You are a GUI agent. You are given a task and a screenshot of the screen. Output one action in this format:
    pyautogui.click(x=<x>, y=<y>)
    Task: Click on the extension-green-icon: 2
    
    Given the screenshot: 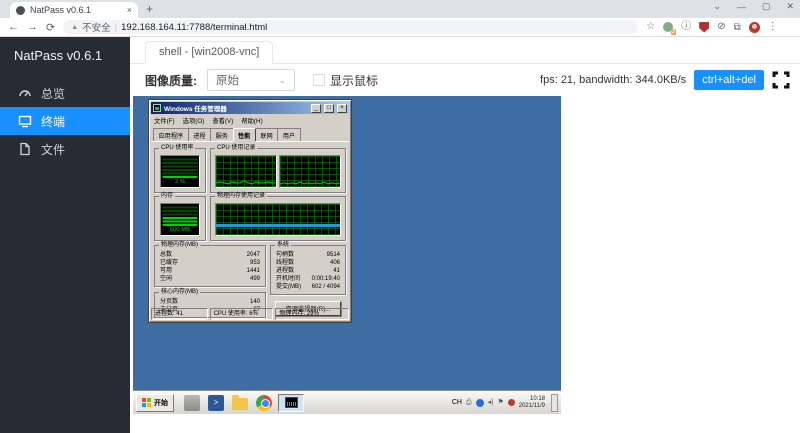 What is the action you would take?
    pyautogui.click(x=670, y=28)
    